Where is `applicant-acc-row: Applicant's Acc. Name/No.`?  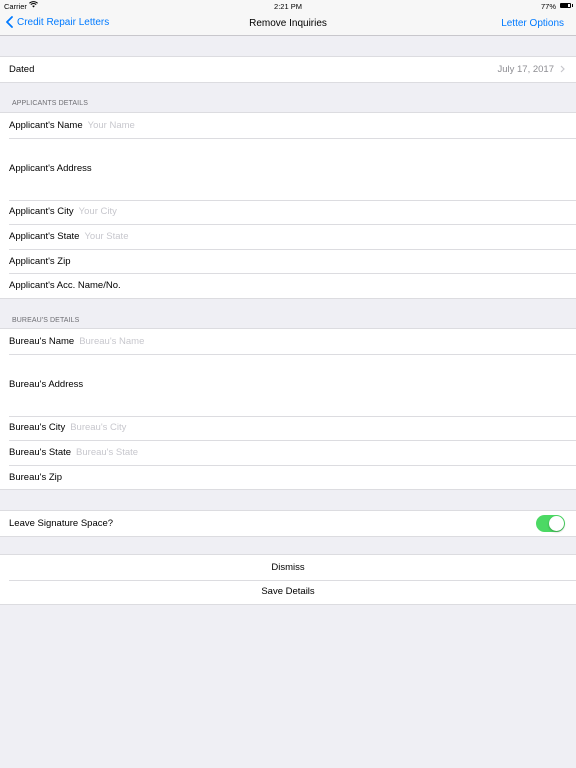 applicant-acc-row: Applicant's Acc. Name/No. is located at coordinates (288, 285).